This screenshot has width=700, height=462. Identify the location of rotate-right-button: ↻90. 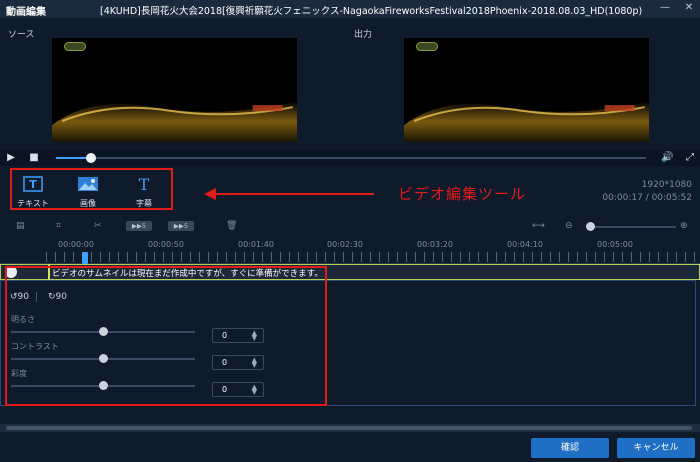
(57, 297).